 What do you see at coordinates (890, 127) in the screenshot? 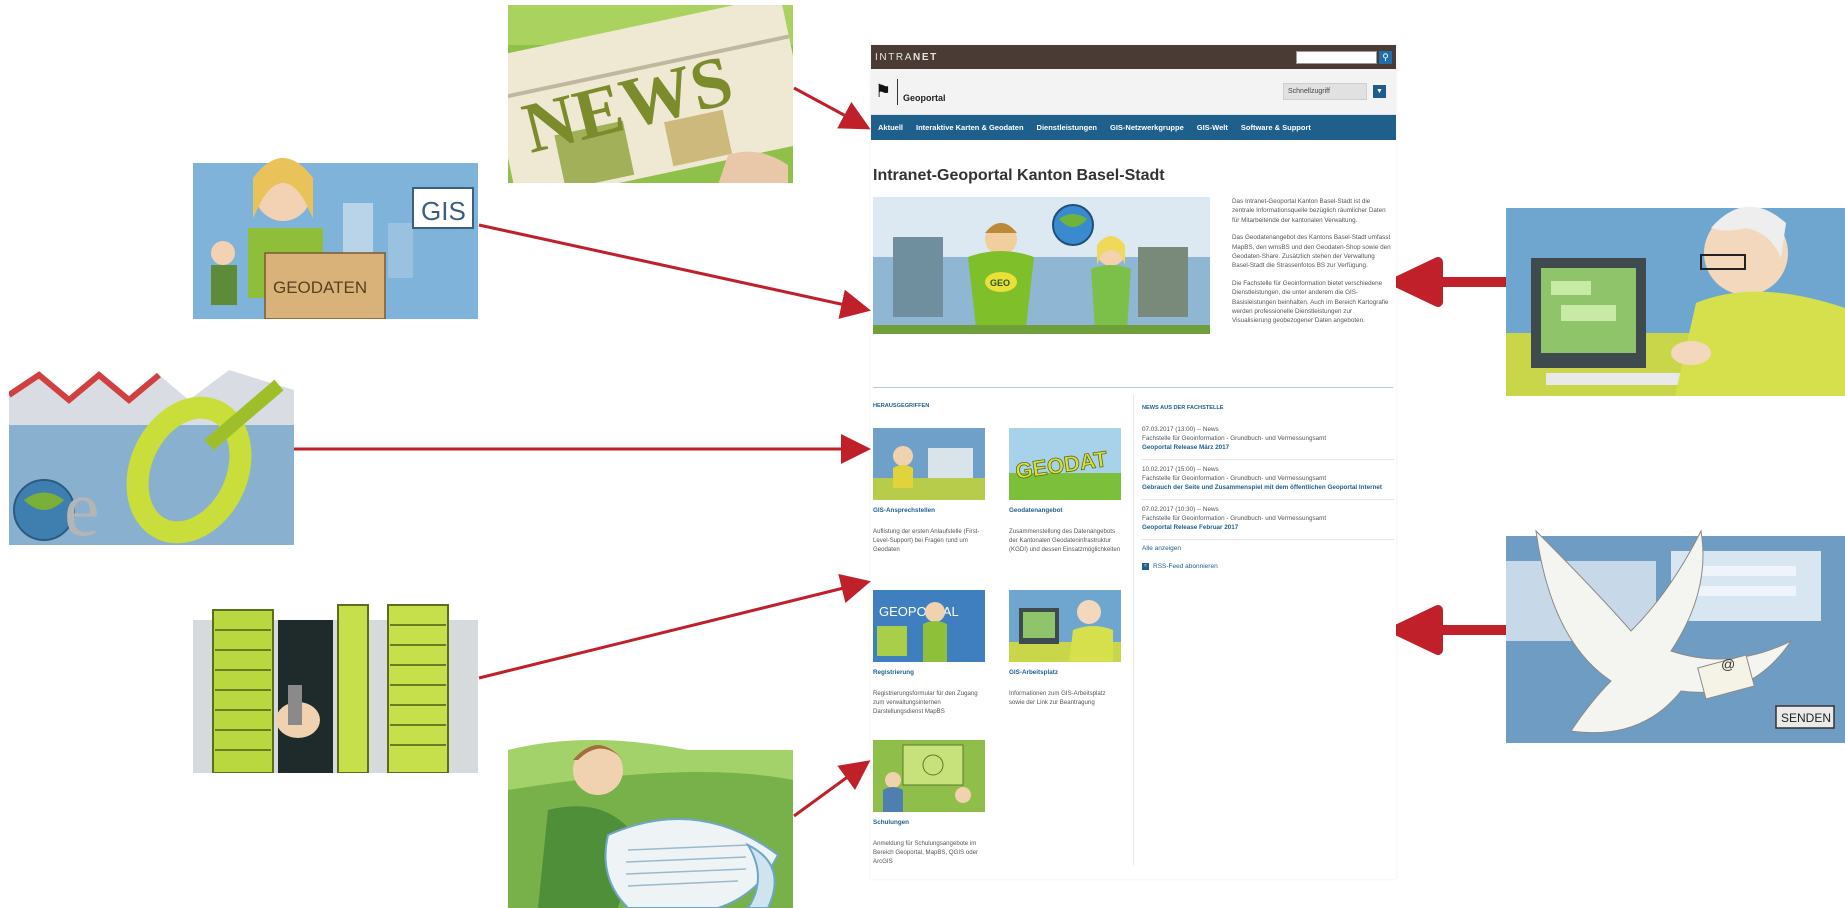
I see `nav-item-aktuell: Aktuell` at bounding box center [890, 127].